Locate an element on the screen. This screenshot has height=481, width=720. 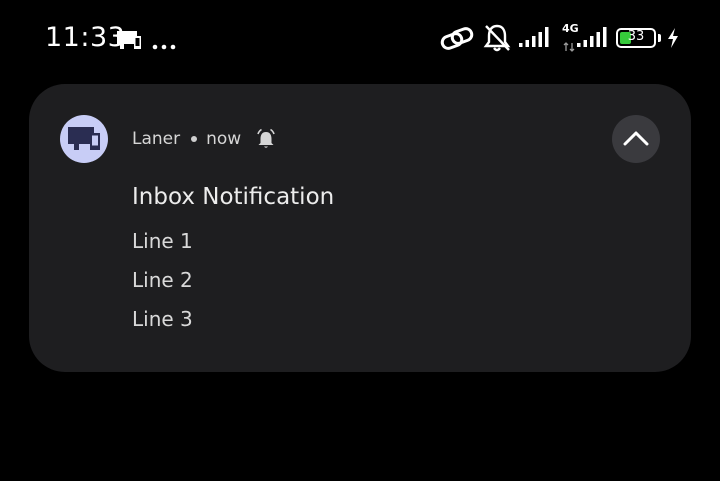
battery-icon: 33 is located at coordinates (636, 38).